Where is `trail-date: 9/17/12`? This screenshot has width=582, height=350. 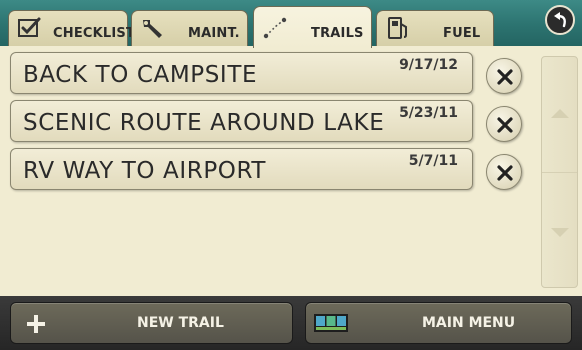 trail-date: 9/17/12 is located at coordinates (428, 65).